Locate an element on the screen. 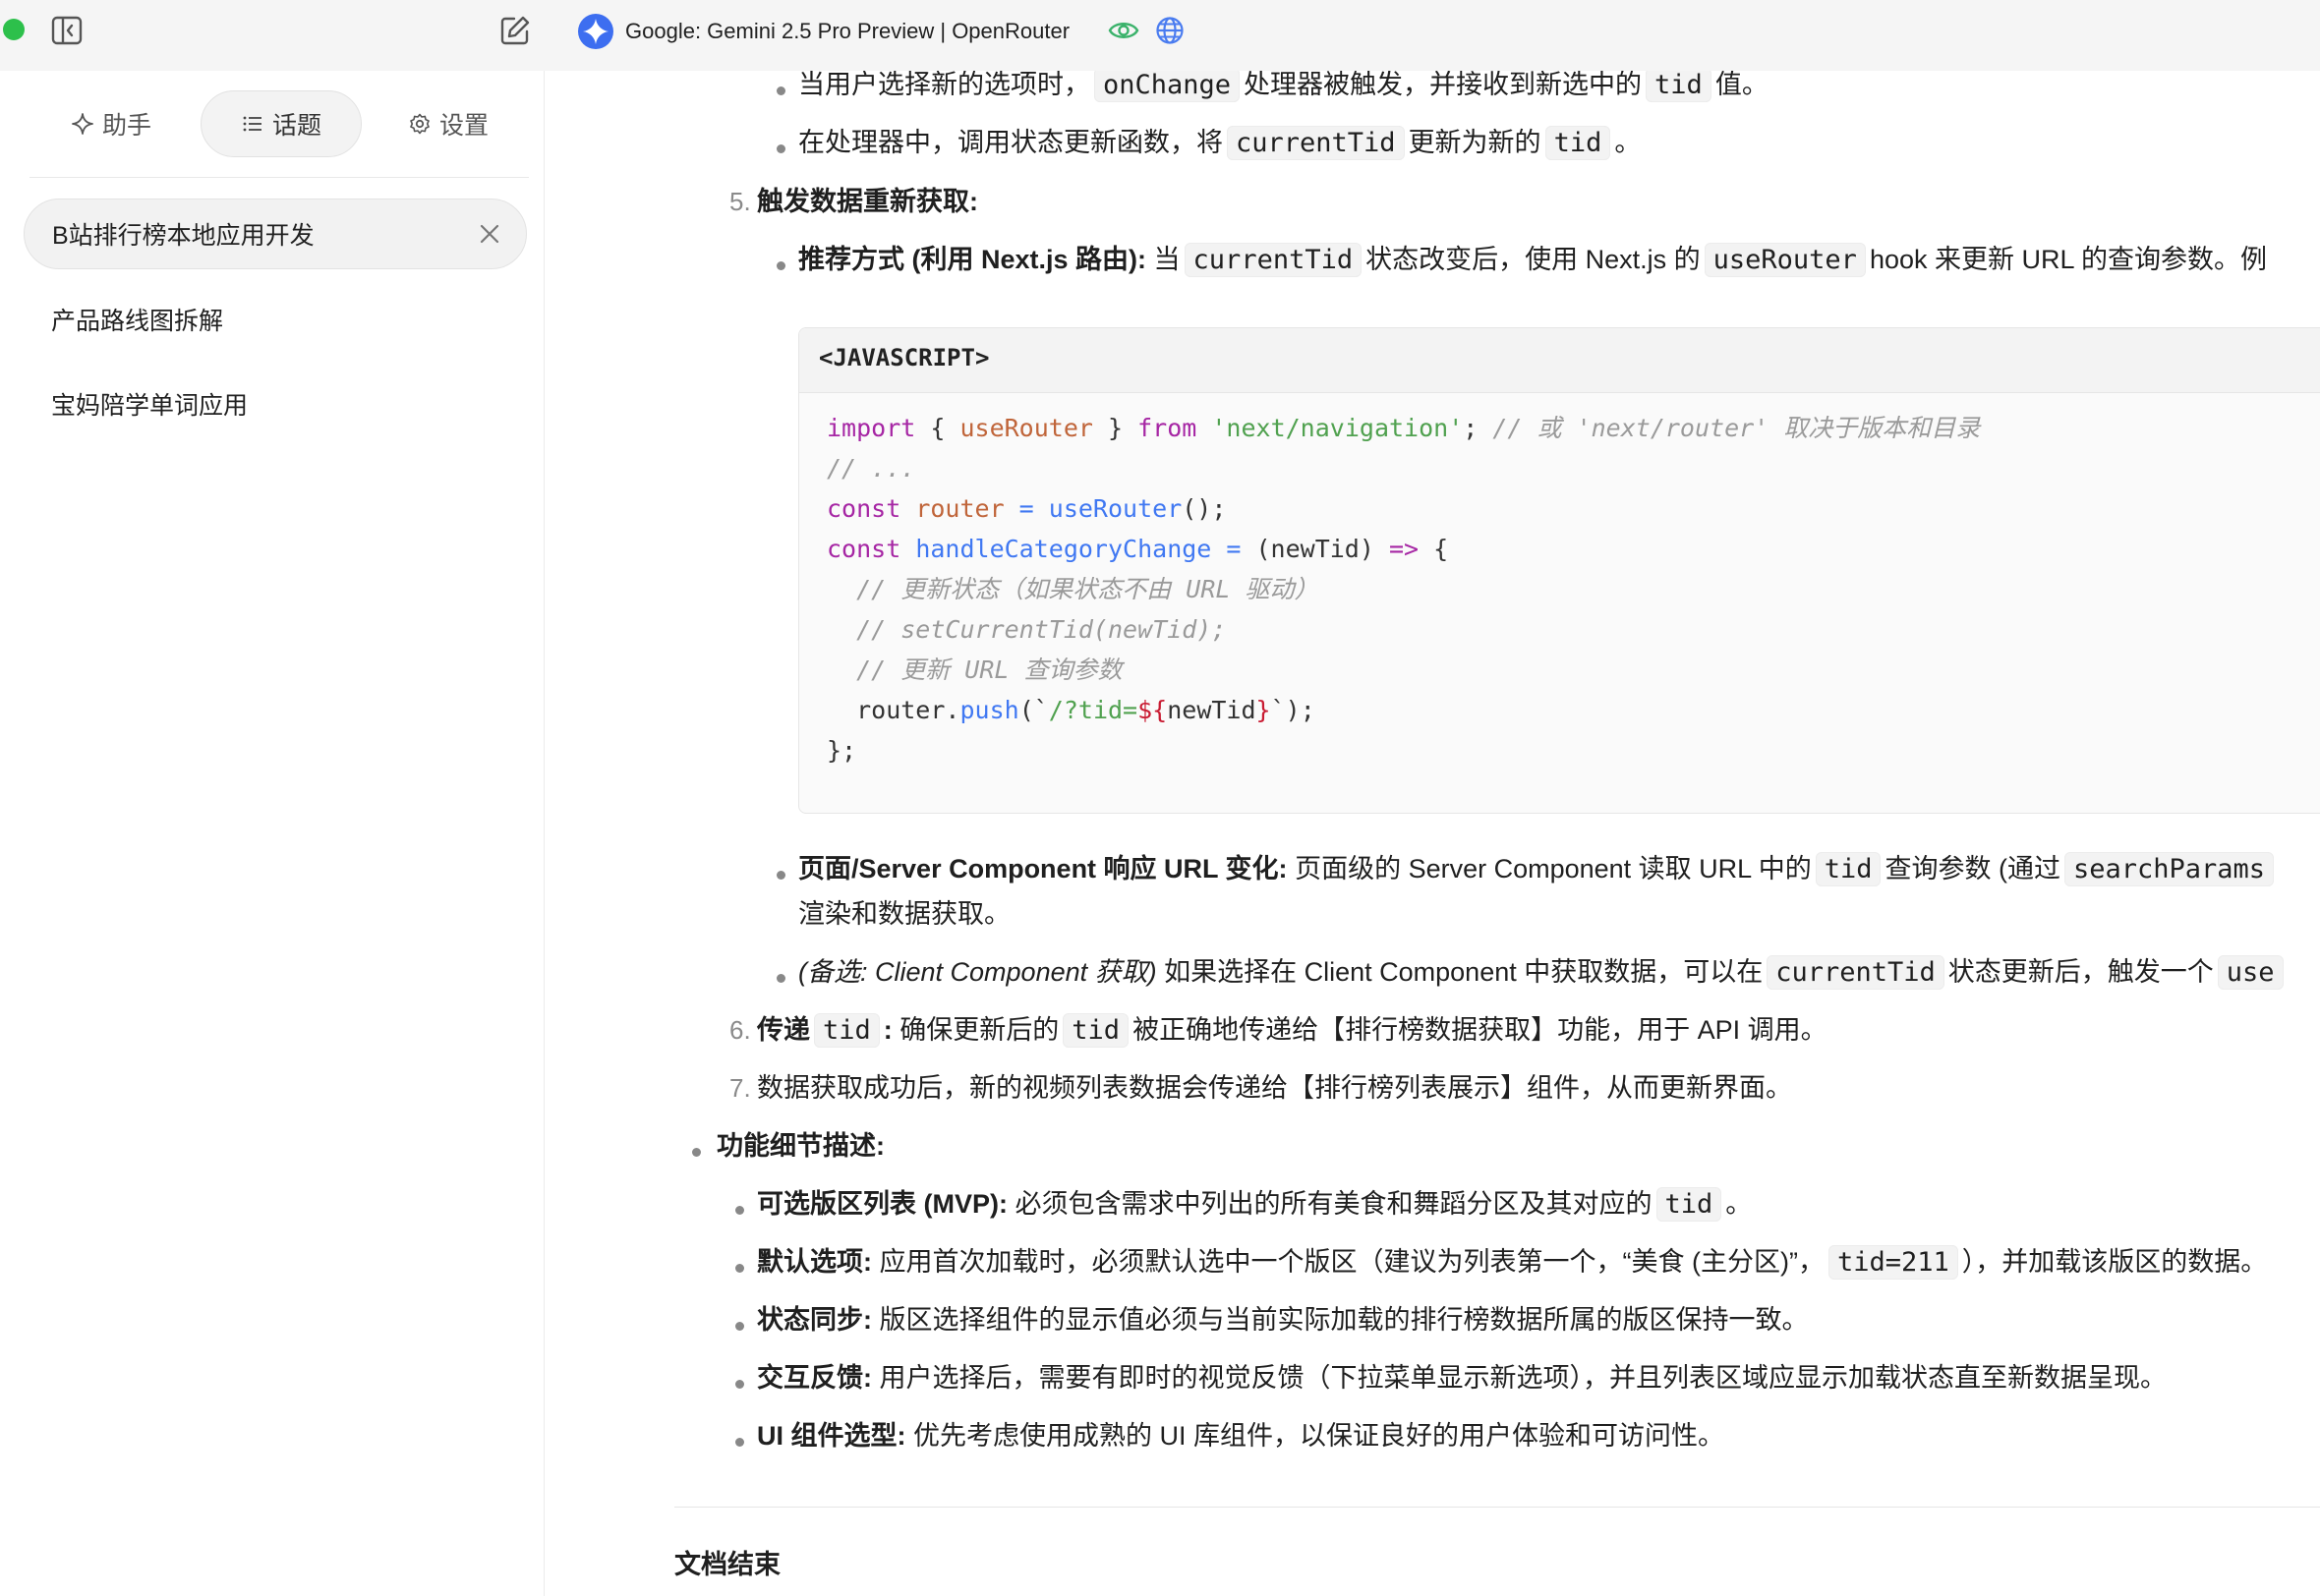 Image resolution: width=2320 pixels, height=1596 pixels. text: 文档结束 is located at coordinates (727, 1564).